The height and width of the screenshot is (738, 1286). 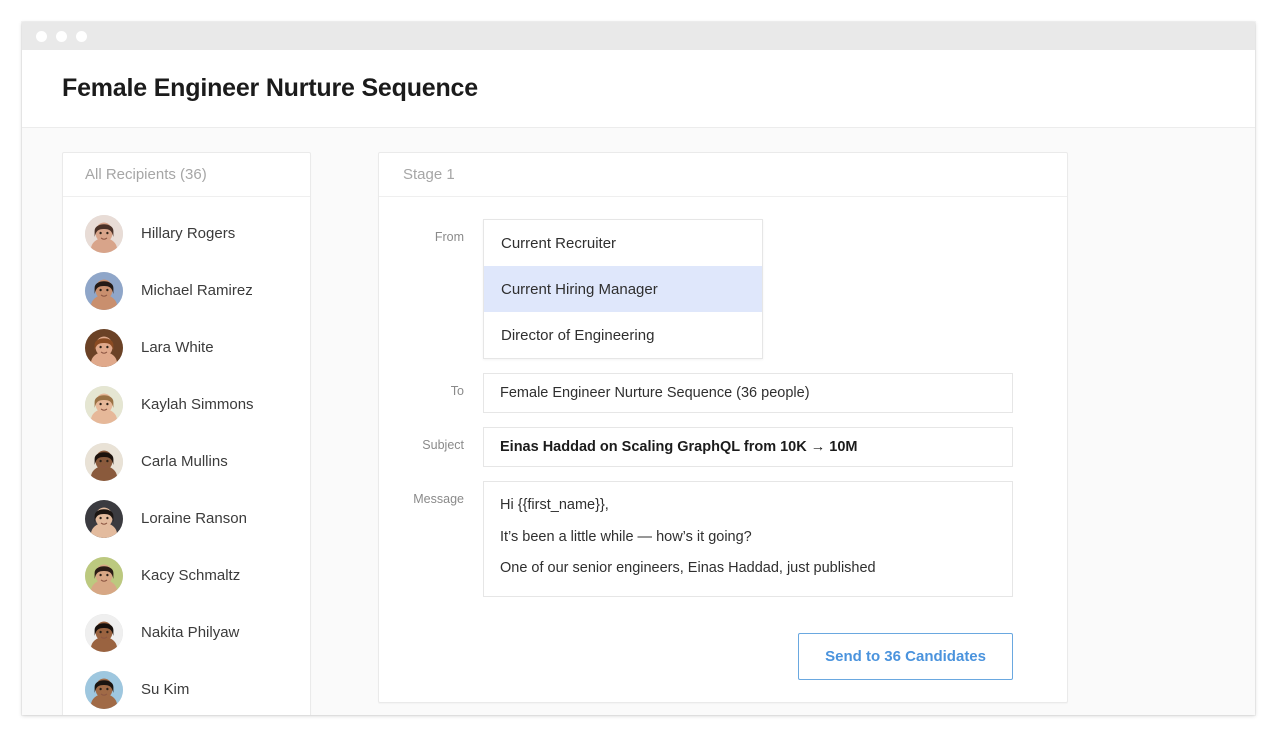 I want to click on maximize-dot-icon, so click(x=81, y=36).